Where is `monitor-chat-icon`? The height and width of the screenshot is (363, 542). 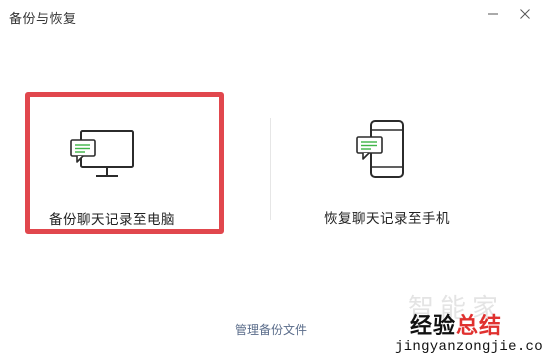
monitor-chat-icon is located at coordinates (103, 160).